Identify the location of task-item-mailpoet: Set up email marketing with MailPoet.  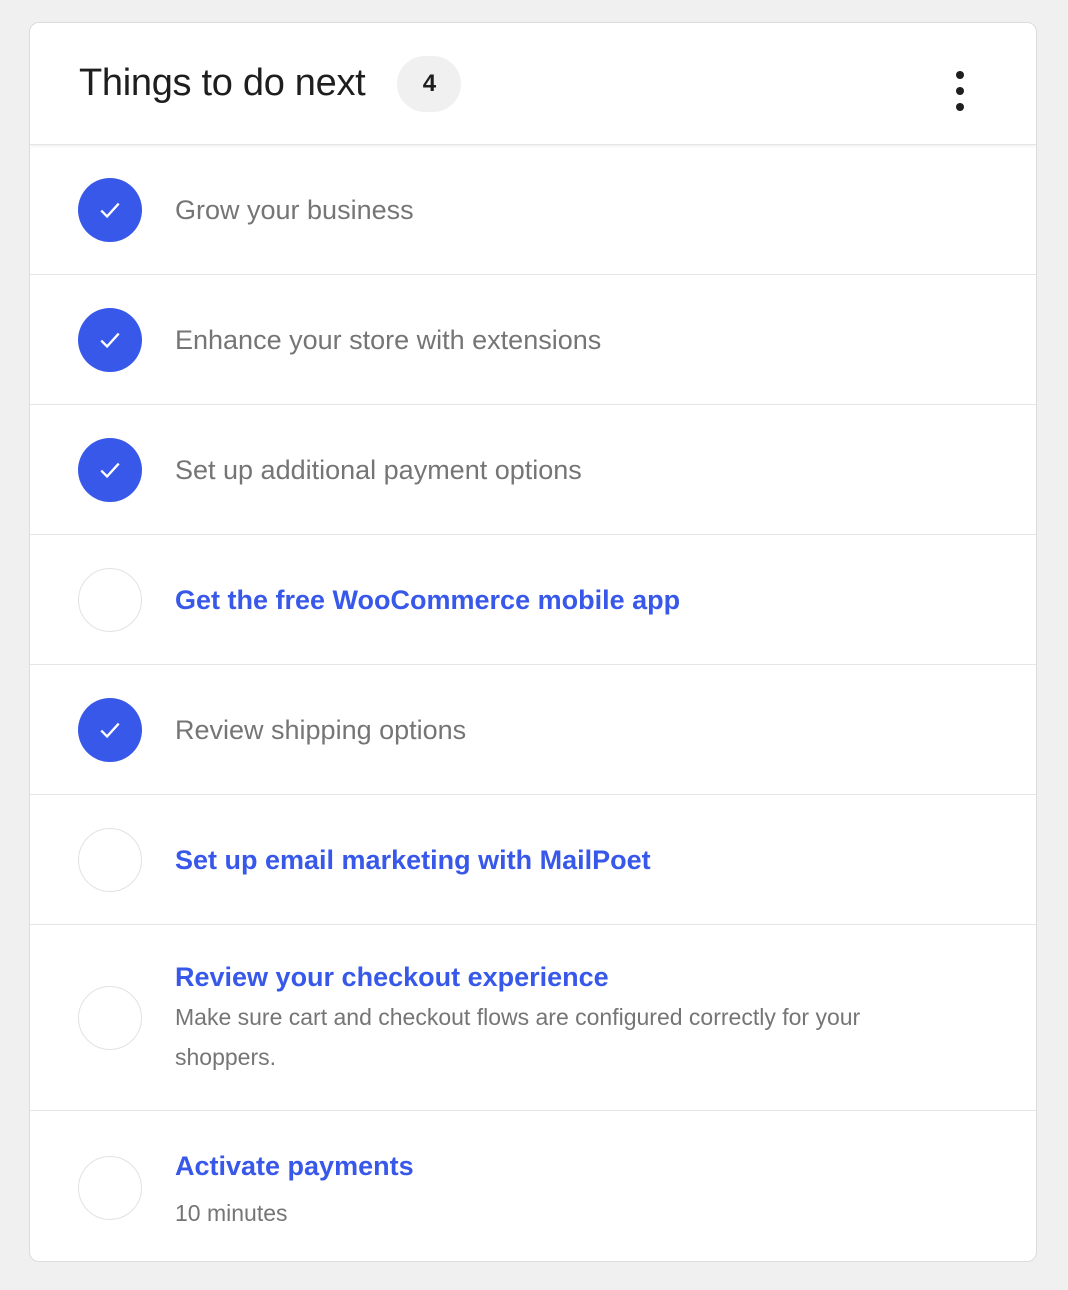
(533, 860).